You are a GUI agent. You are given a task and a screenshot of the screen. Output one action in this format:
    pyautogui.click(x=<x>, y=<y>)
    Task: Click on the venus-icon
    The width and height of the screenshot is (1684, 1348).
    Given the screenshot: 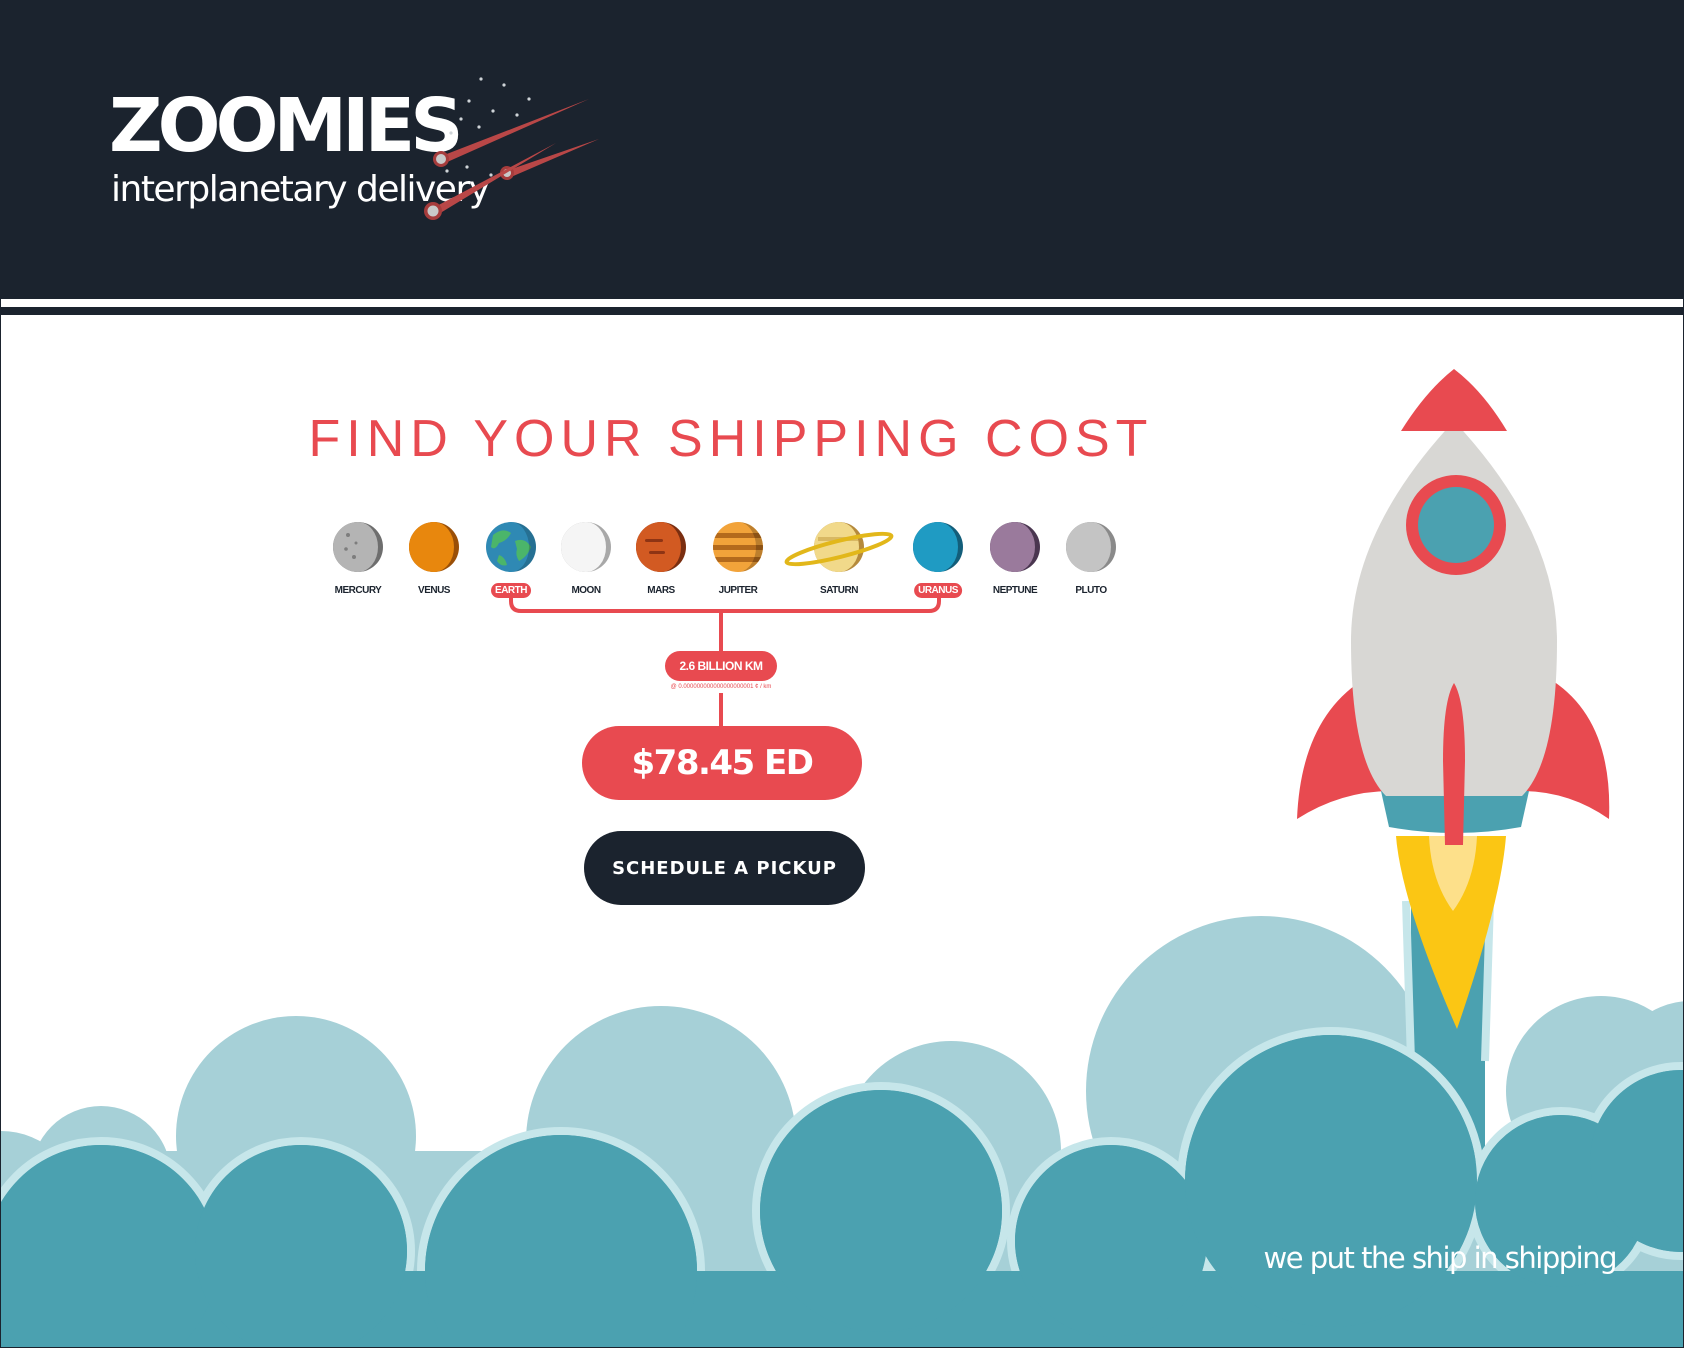 What is the action you would take?
    pyautogui.click(x=434, y=547)
    